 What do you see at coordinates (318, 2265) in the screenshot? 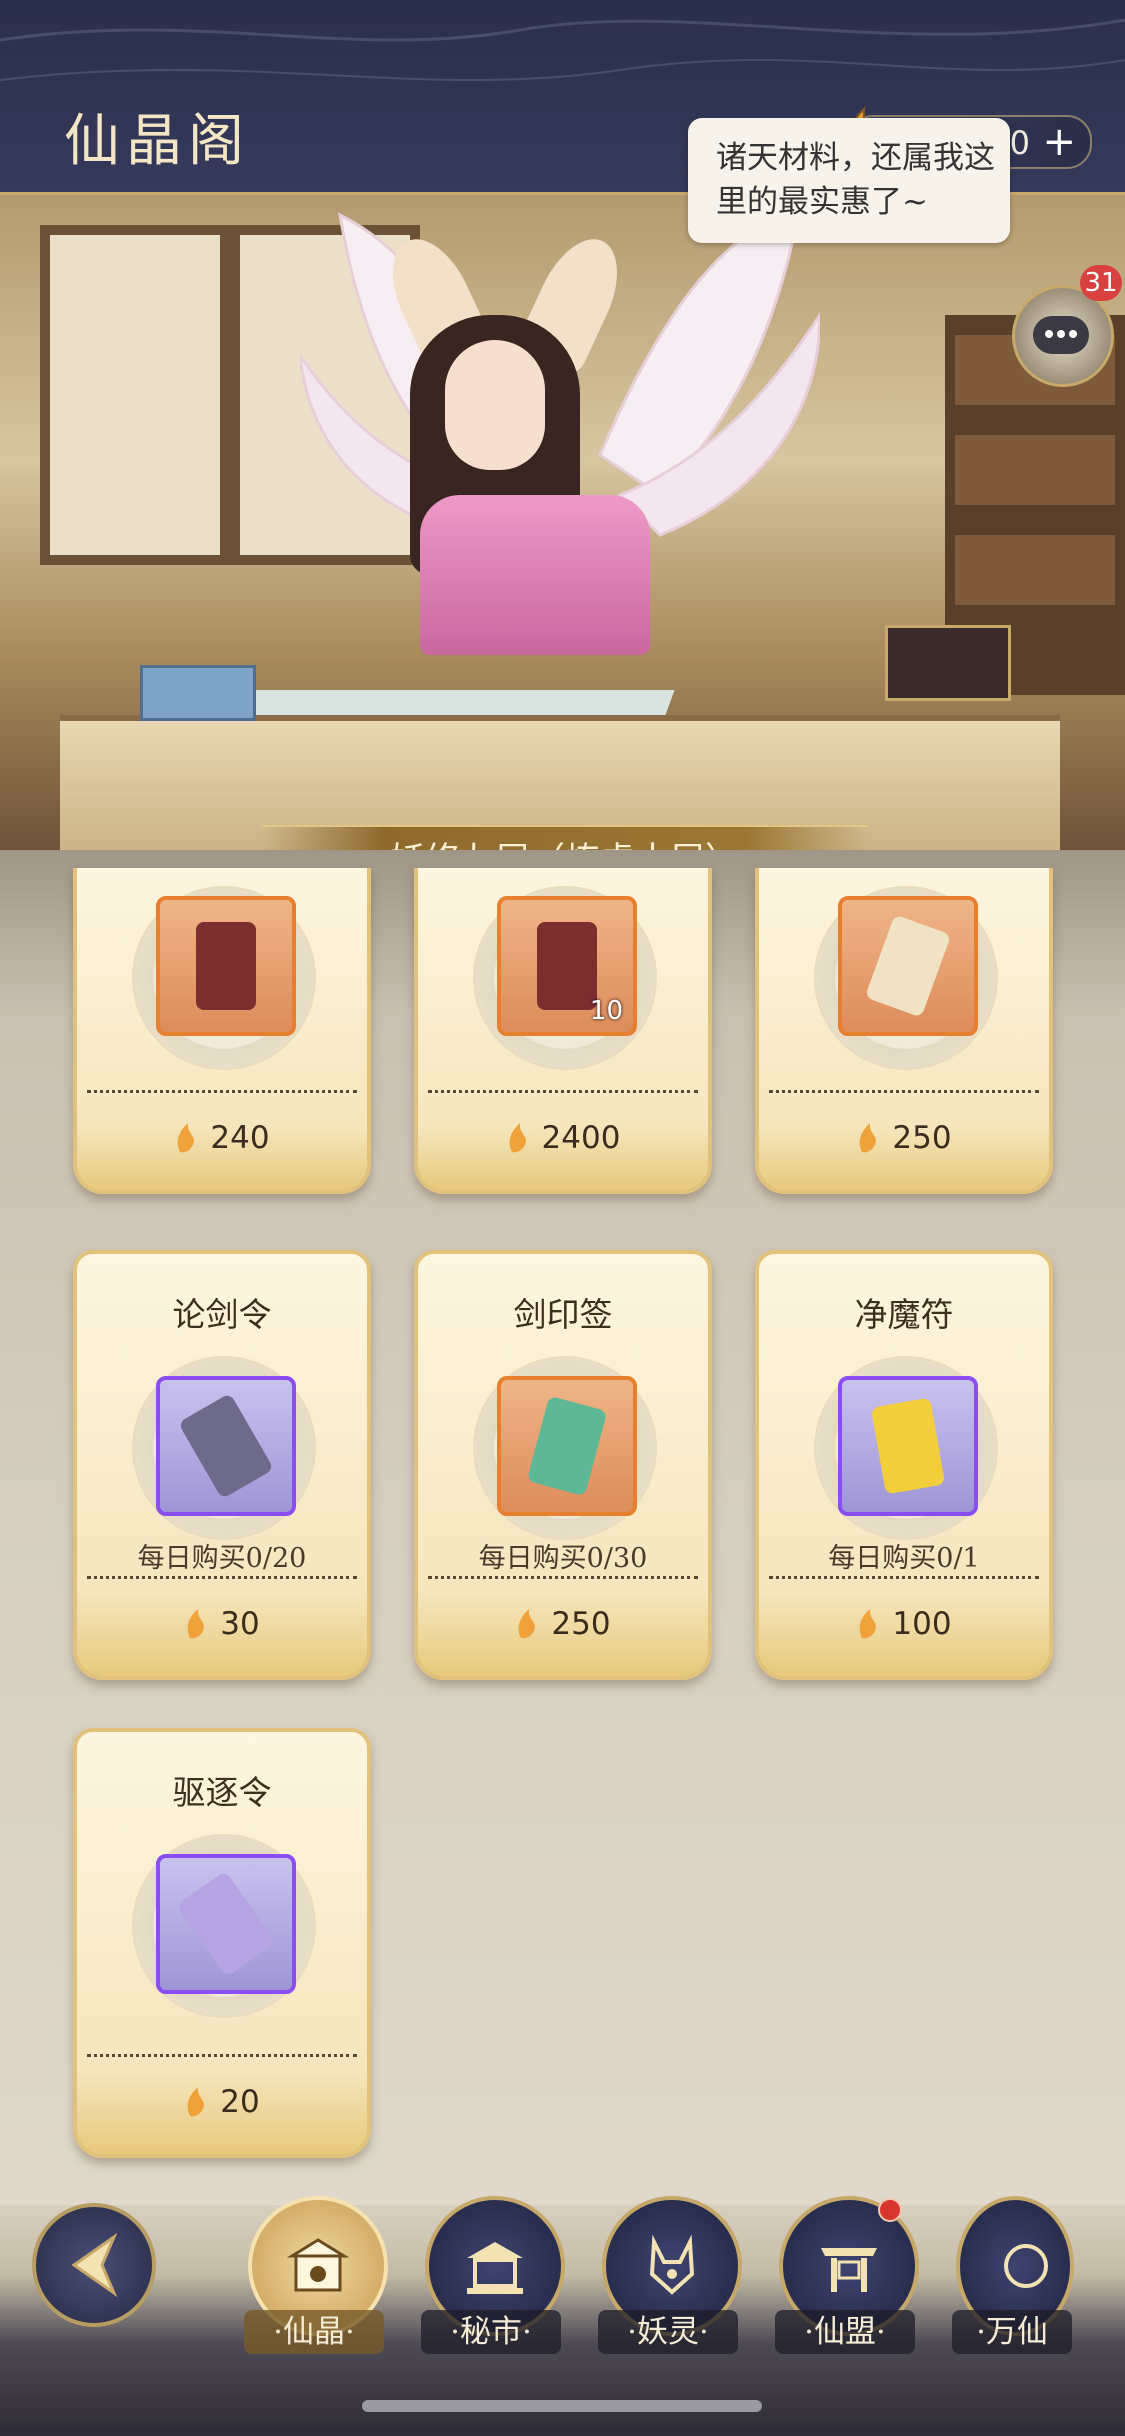
I see `crystal-gate-icon` at bounding box center [318, 2265].